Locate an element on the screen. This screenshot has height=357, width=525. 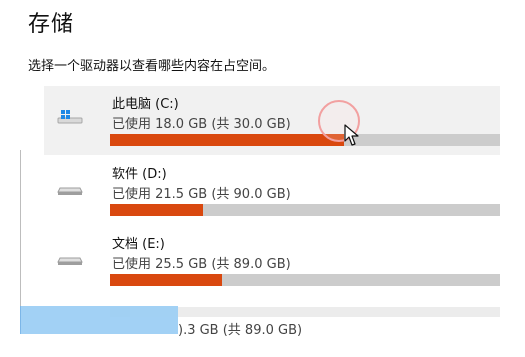
usage-bar-c is located at coordinates (305, 140).